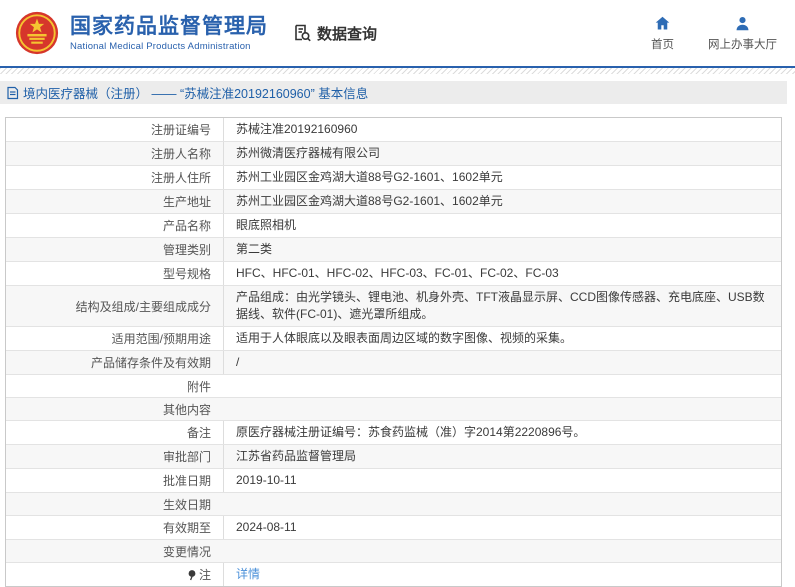 The height and width of the screenshot is (587, 795). I want to click on row-label: 备注, so click(198, 433).